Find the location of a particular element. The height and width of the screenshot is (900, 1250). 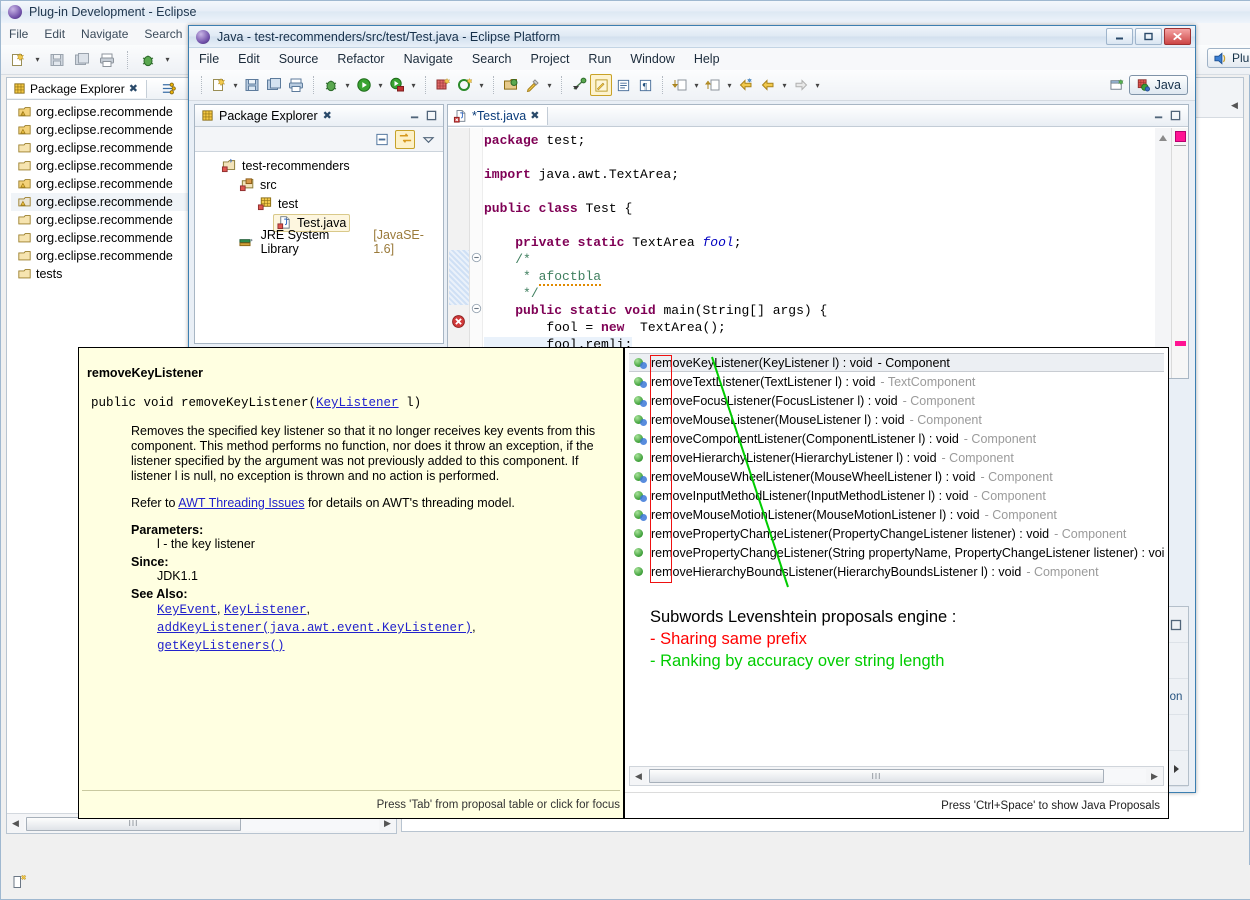

tree-item-library: JRE System Library [JavaSE-1.6] is located at coordinates (319, 242).